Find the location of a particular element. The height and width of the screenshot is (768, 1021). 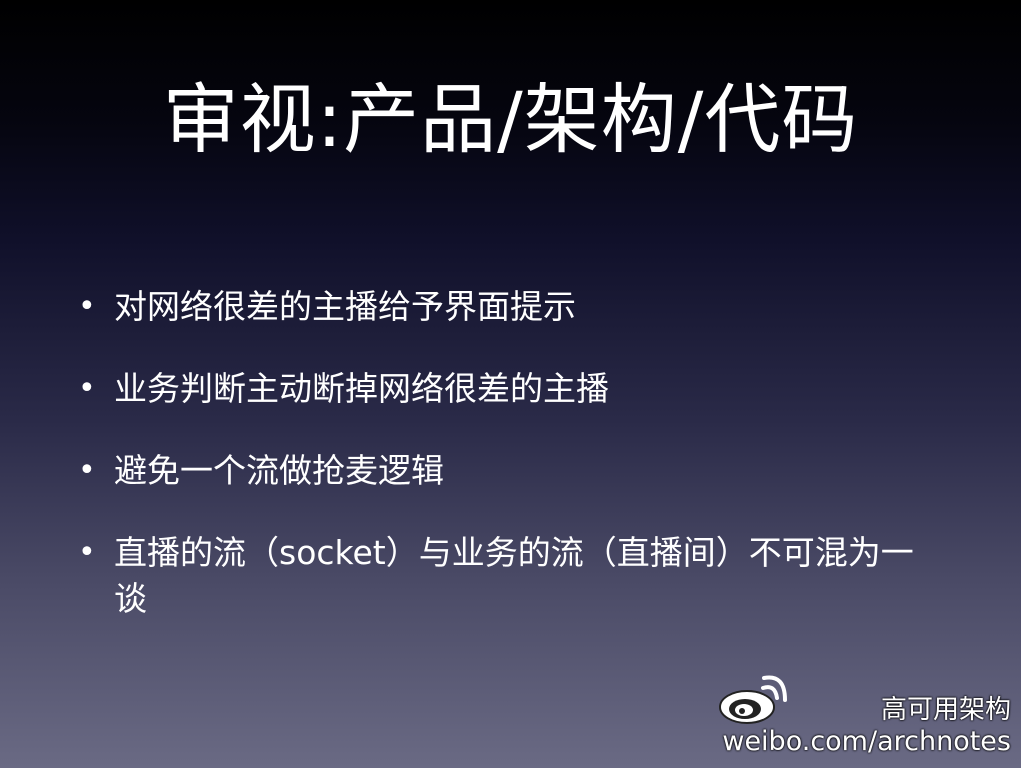

watermark-url: weibo.com/archnotes is located at coordinates (866, 741).